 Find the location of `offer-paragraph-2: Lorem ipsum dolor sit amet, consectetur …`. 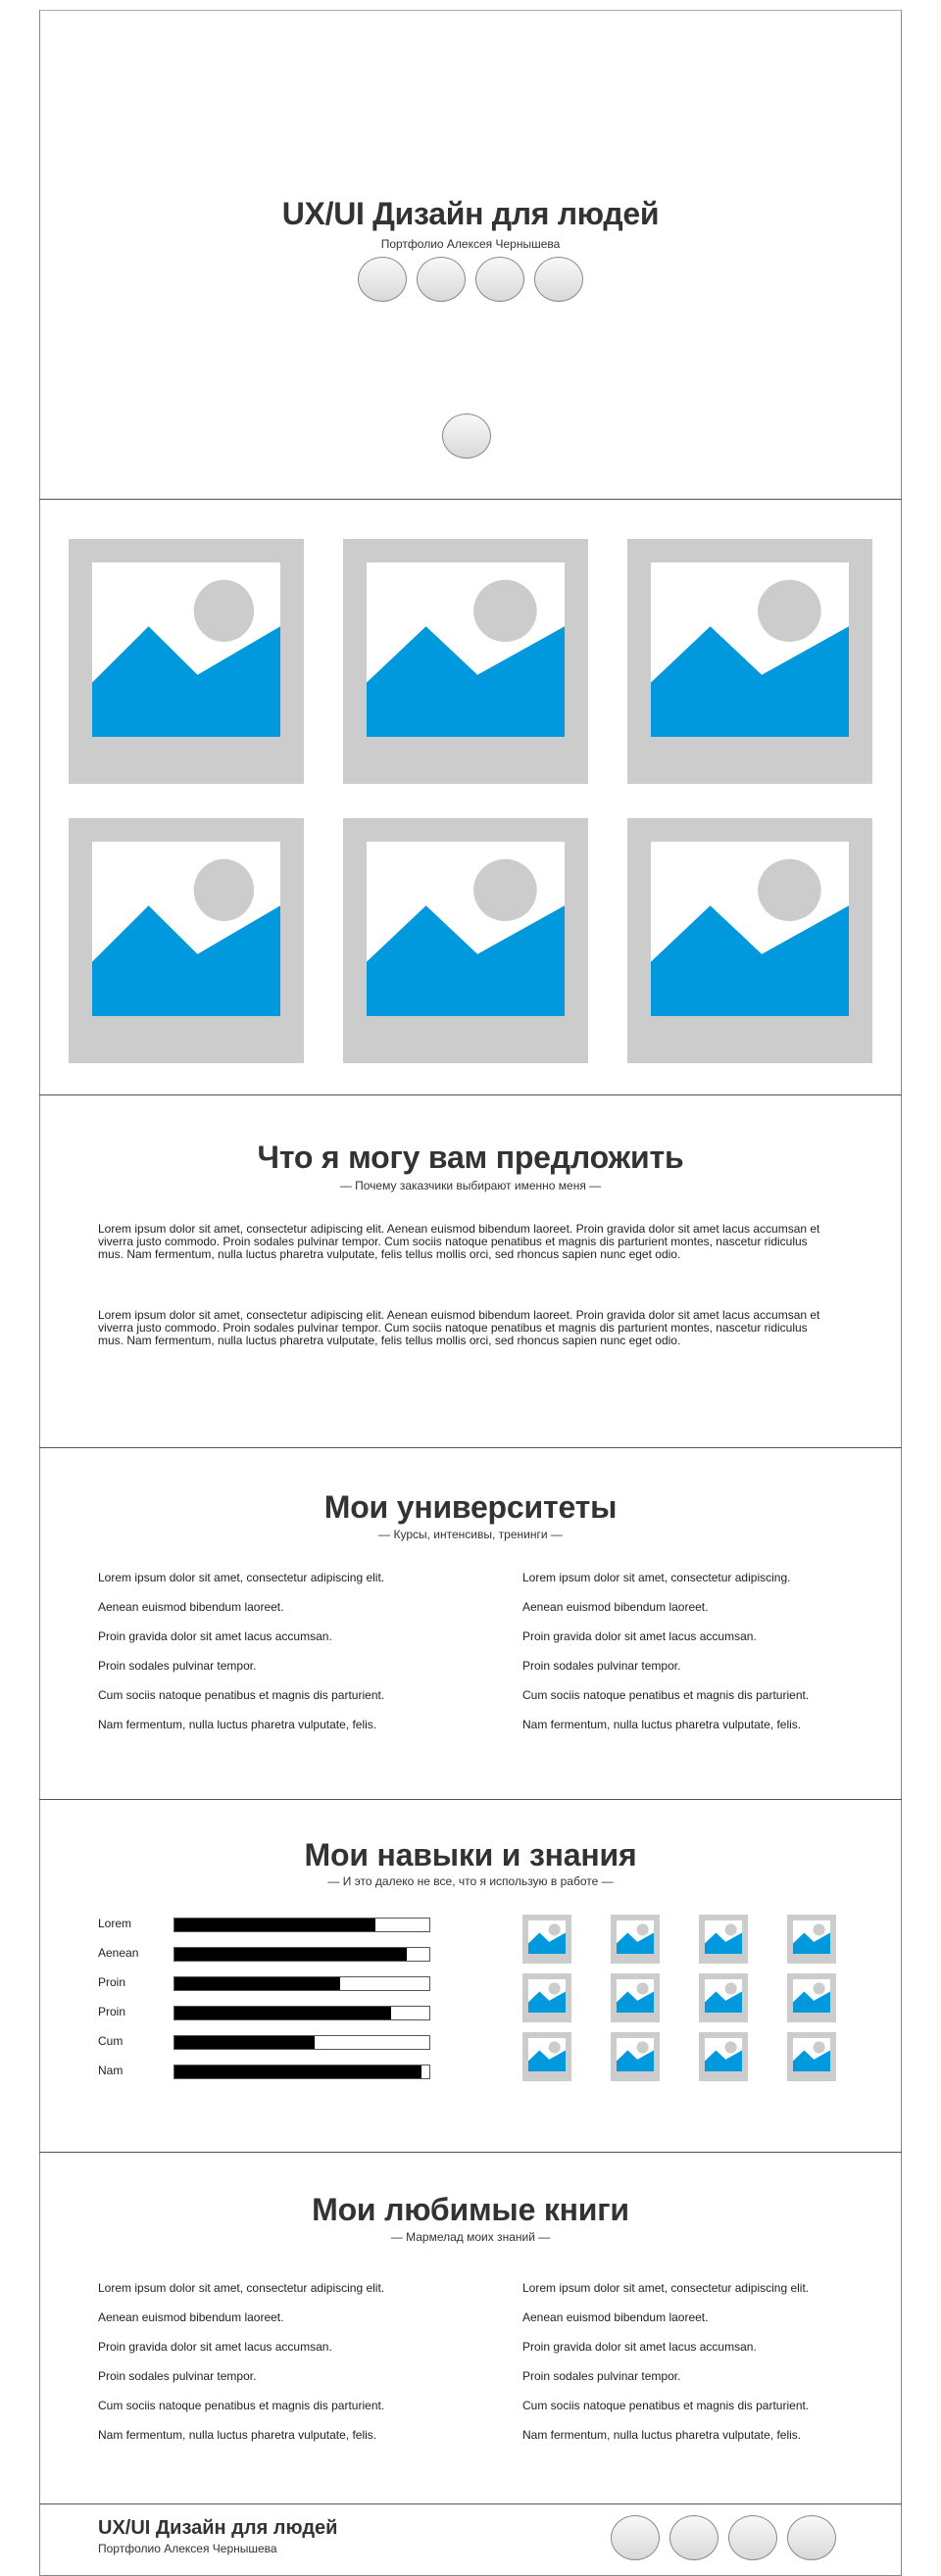

offer-paragraph-2: Lorem ipsum dolor sit amet, consectetur … is located at coordinates (459, 1327).